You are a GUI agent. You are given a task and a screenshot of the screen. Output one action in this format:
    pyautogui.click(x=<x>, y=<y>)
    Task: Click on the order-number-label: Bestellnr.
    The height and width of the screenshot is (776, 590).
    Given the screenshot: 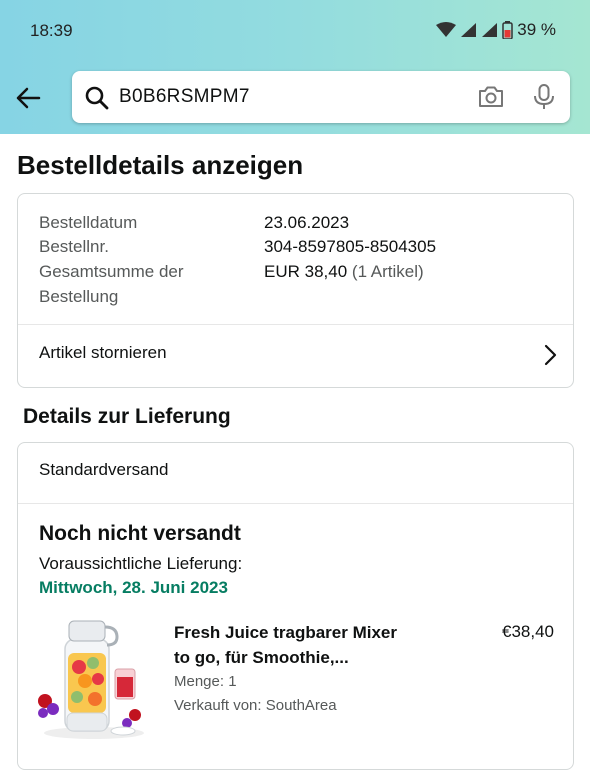 What is the action you would take?
    pyautogui.click(x=74, y=246)
    